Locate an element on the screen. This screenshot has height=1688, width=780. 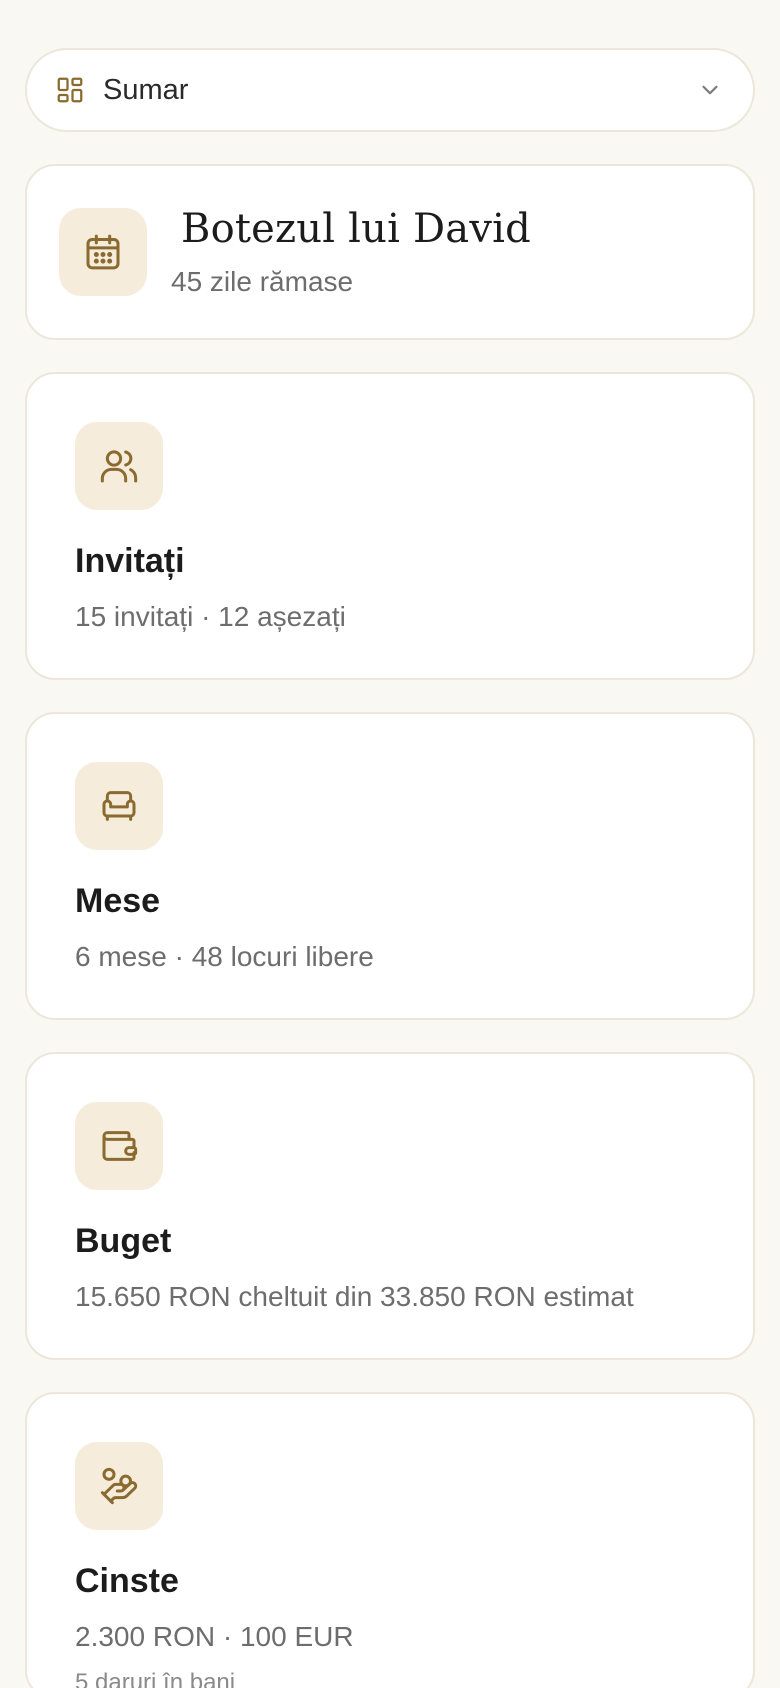
gifts-title: Cinste is located at coordinates (127, 1581).